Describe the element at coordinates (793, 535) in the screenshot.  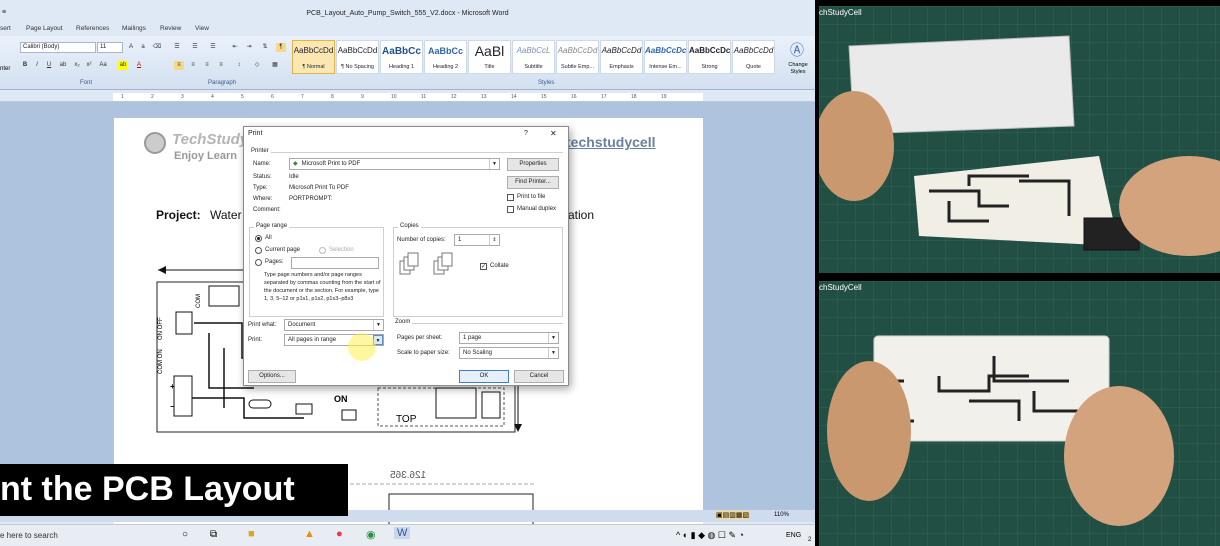
I see `language-indicator: ENG` at that location.